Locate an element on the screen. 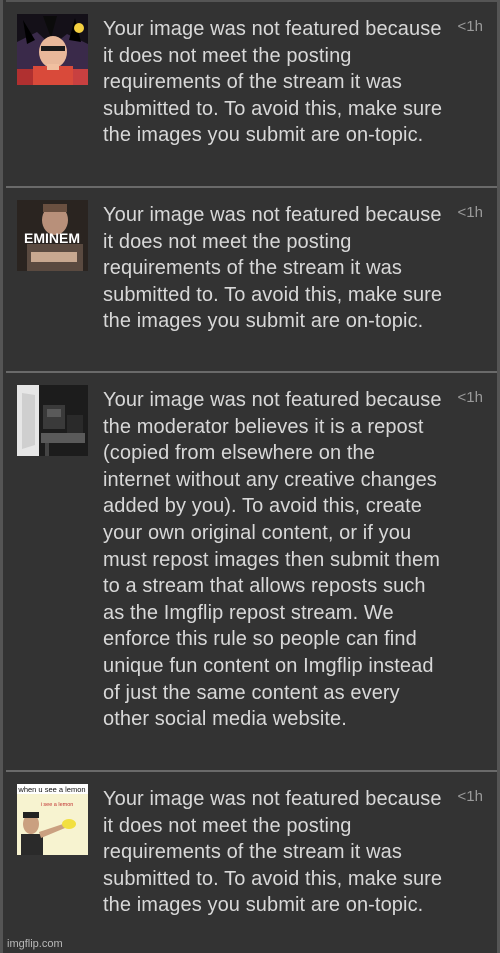 Image resolution: width=500 pixels, height=953 pixels. lemon-meme-thumbnail: when u see a lemon i see a lemon is located at coordinates (52, 819).